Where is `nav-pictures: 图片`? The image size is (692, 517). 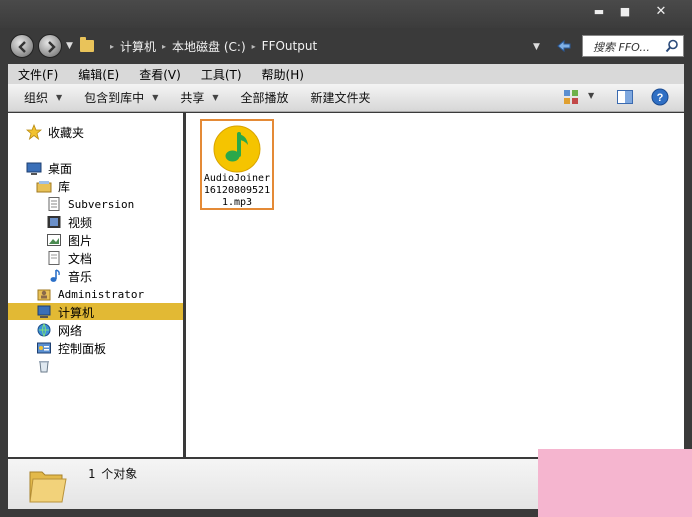
nav-pictures: 图片 is located at coordinates (69, 240).